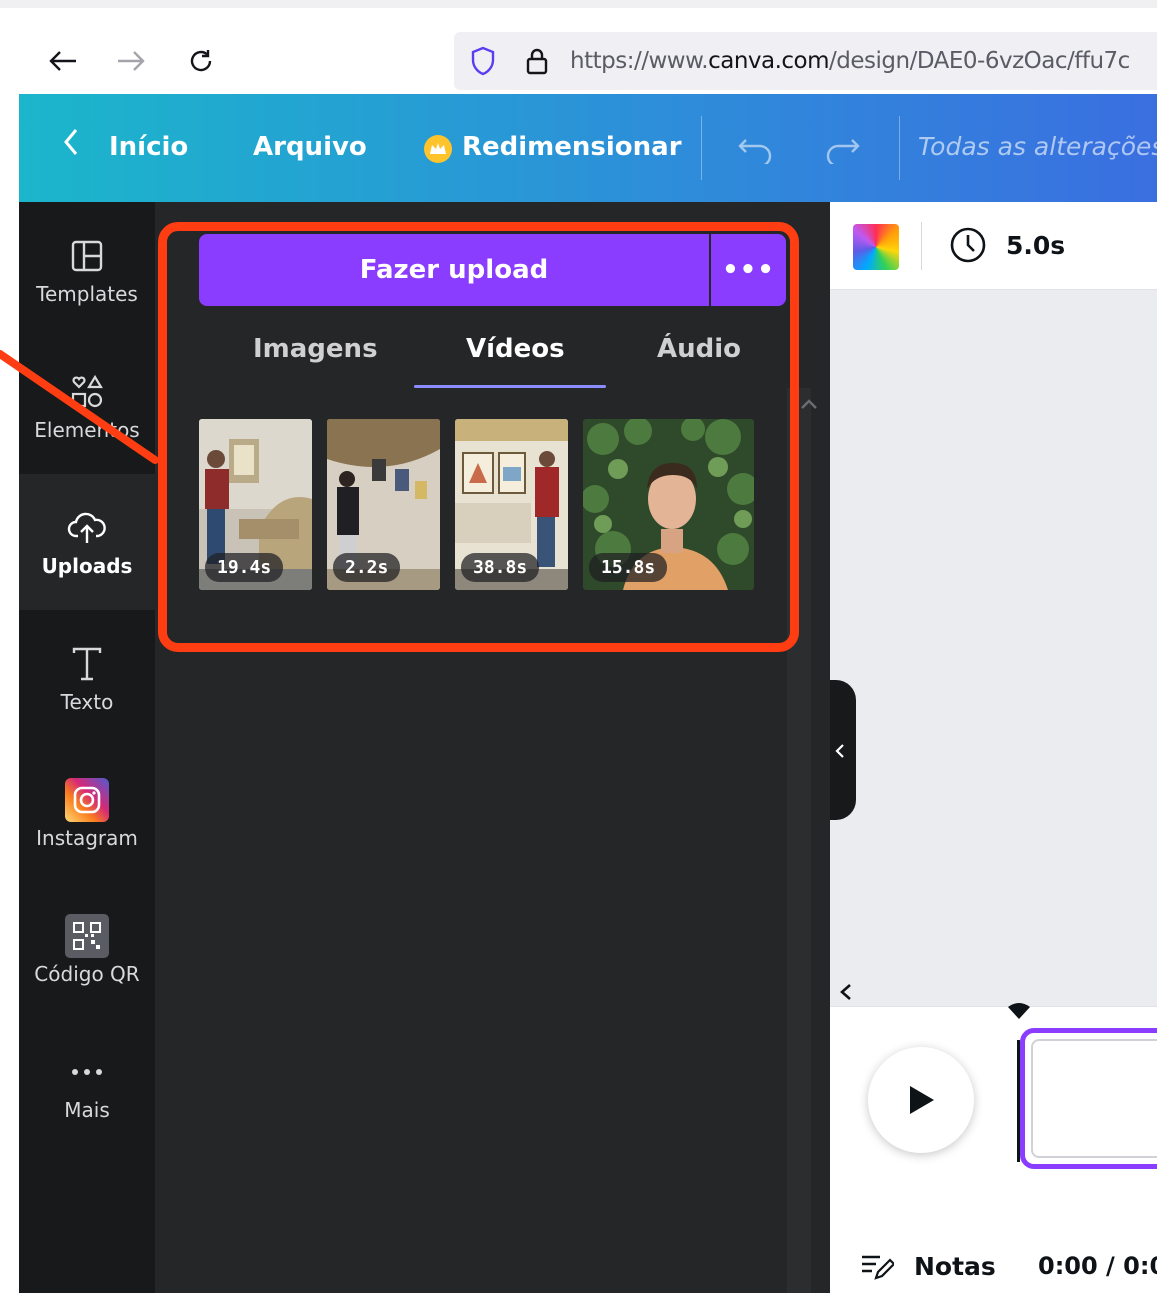 Image resolution: width=1157 pixels, height=1293 pixels. I want to click on chevron-up-icon, so click(809, 405).